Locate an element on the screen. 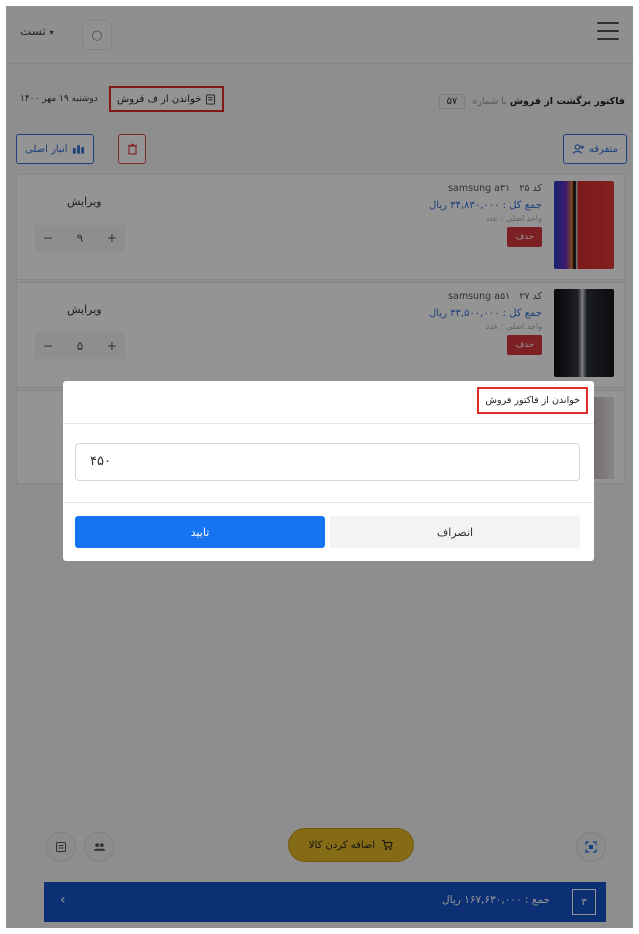  confirm-button: تایید is located at coordinates (200, 532).